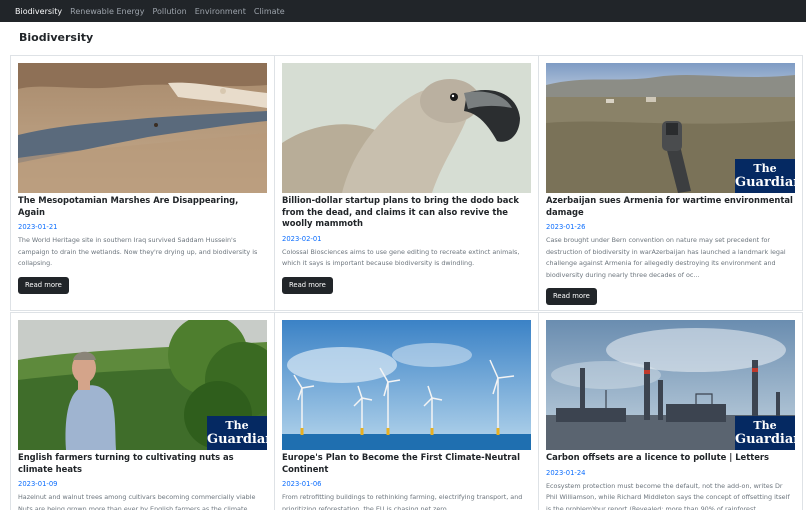 The width and height of the screenshot is (806, 510). I want to click on article-image-dodo, so click(406, 128).